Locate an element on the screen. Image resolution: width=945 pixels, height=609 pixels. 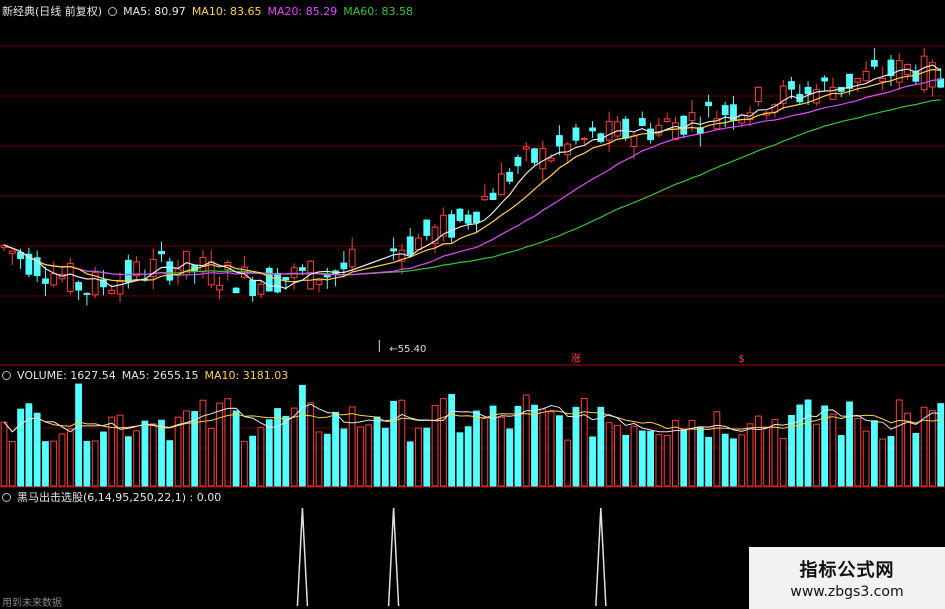
indicator-settings-circle-icon is located at coordinates (6, 497).